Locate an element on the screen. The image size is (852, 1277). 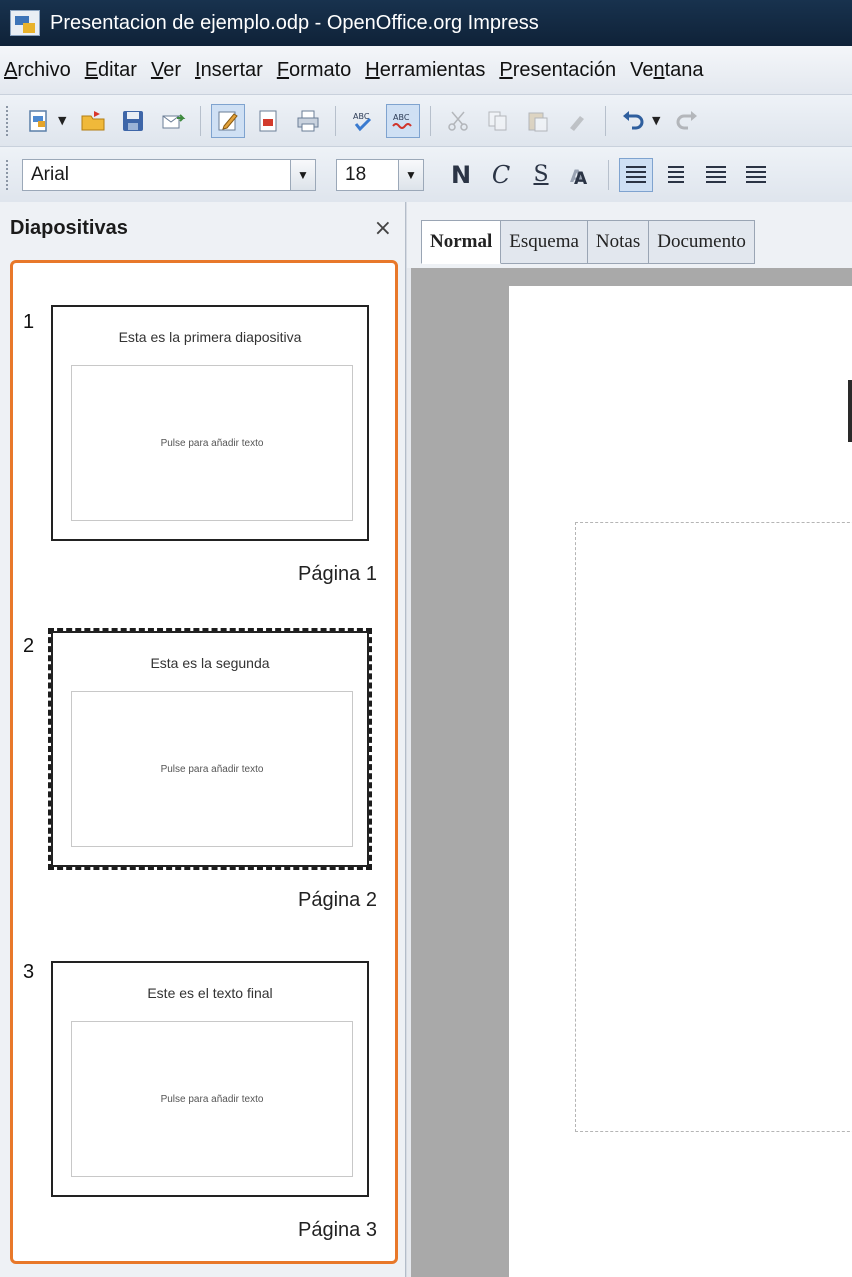
align-center-button is located at coordinates (676, 175).